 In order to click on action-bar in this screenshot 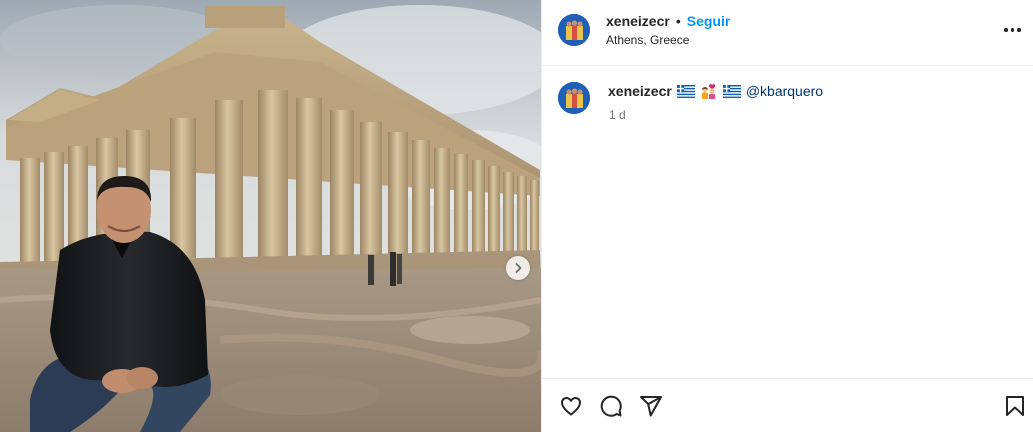, I will do `click(787, 405)`.